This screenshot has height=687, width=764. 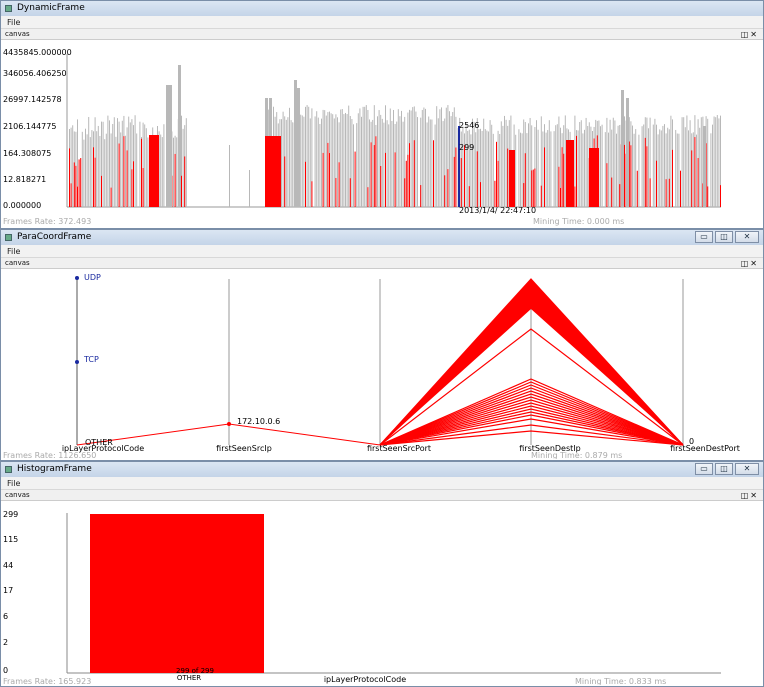 I want to click on dynamic-menubar: File, so click(x=382, y=22).